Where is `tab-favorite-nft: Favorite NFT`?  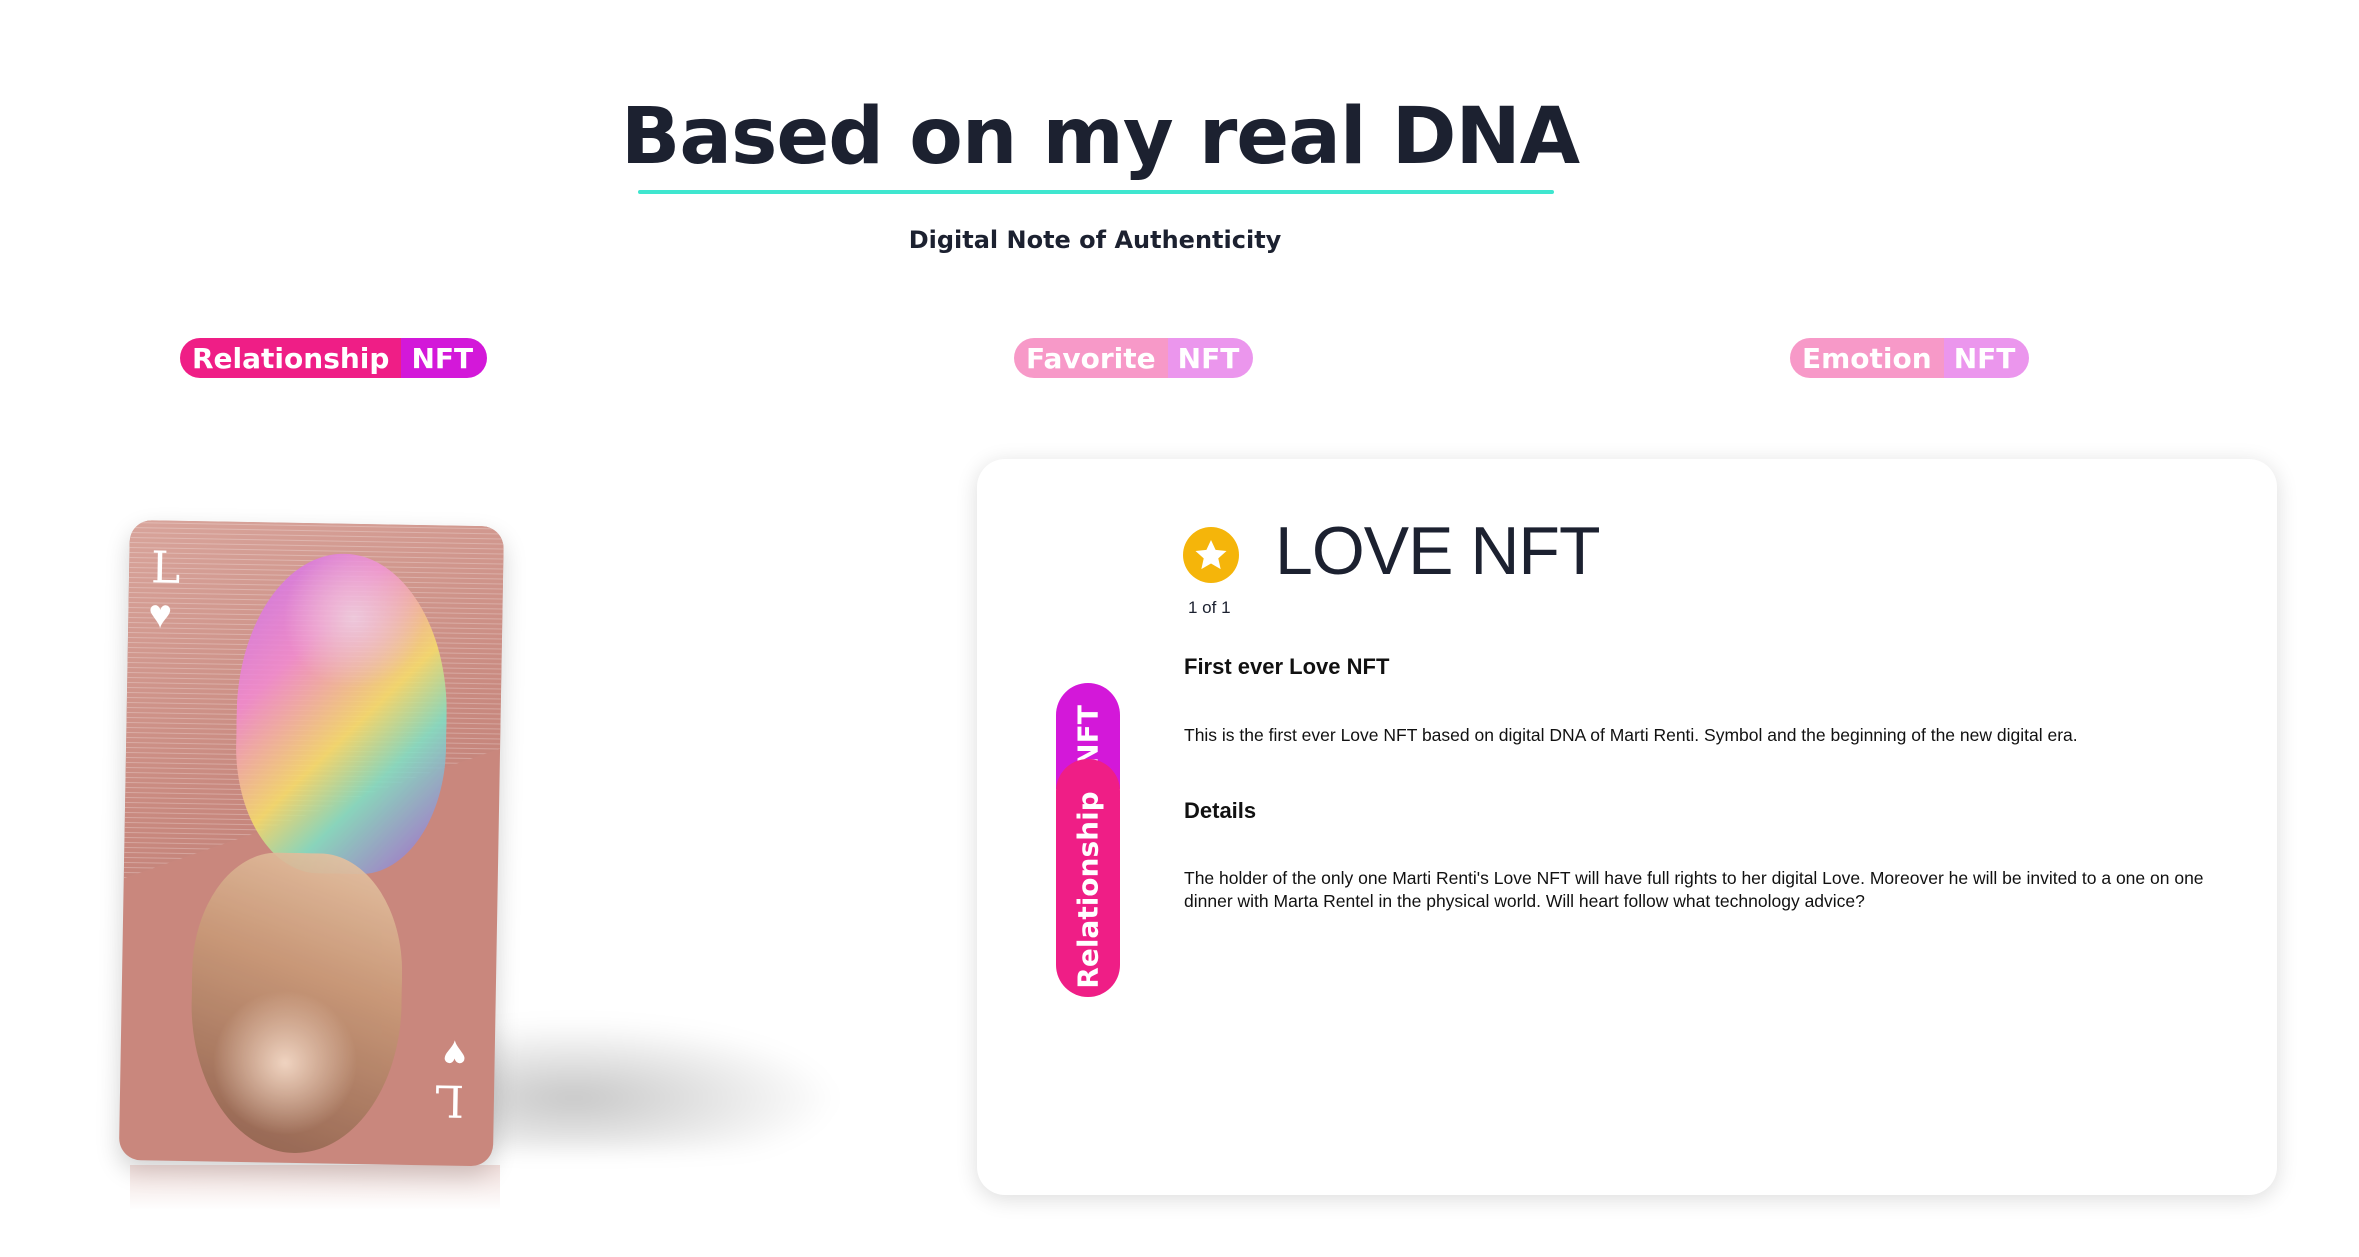 tab-favorite-nft: Favorite NFT is located at coordinates (1134, 358).